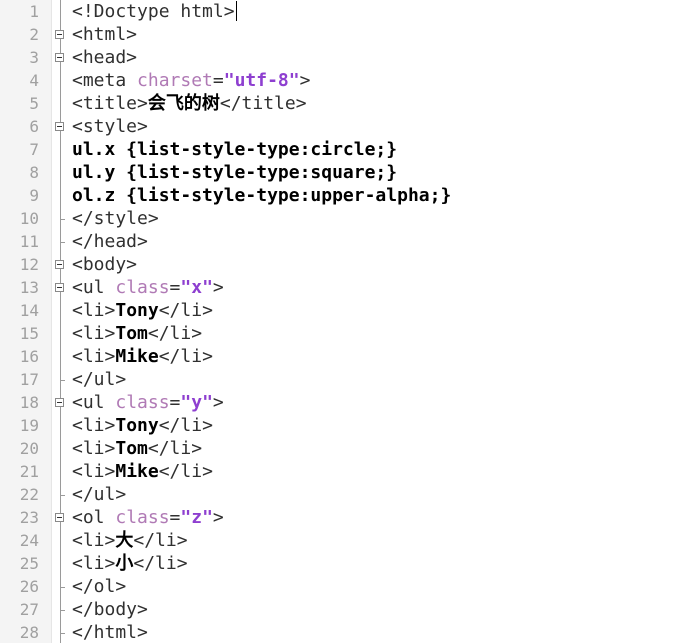  I want to click on code-line: </body>, so click(382, 609).